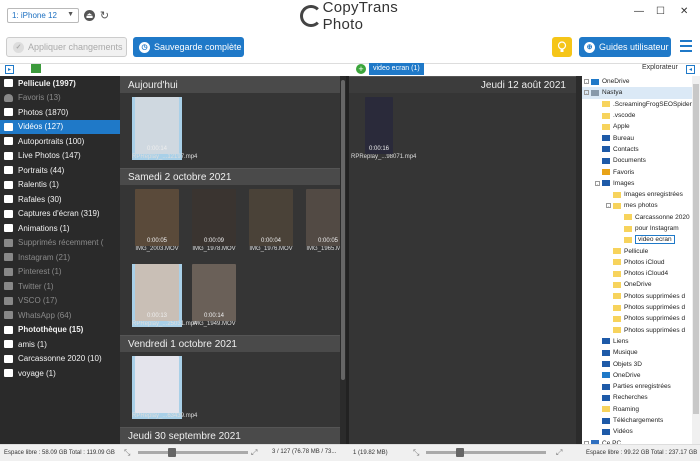  I want to click on maximize-icon: ☐, so click(660, 11).